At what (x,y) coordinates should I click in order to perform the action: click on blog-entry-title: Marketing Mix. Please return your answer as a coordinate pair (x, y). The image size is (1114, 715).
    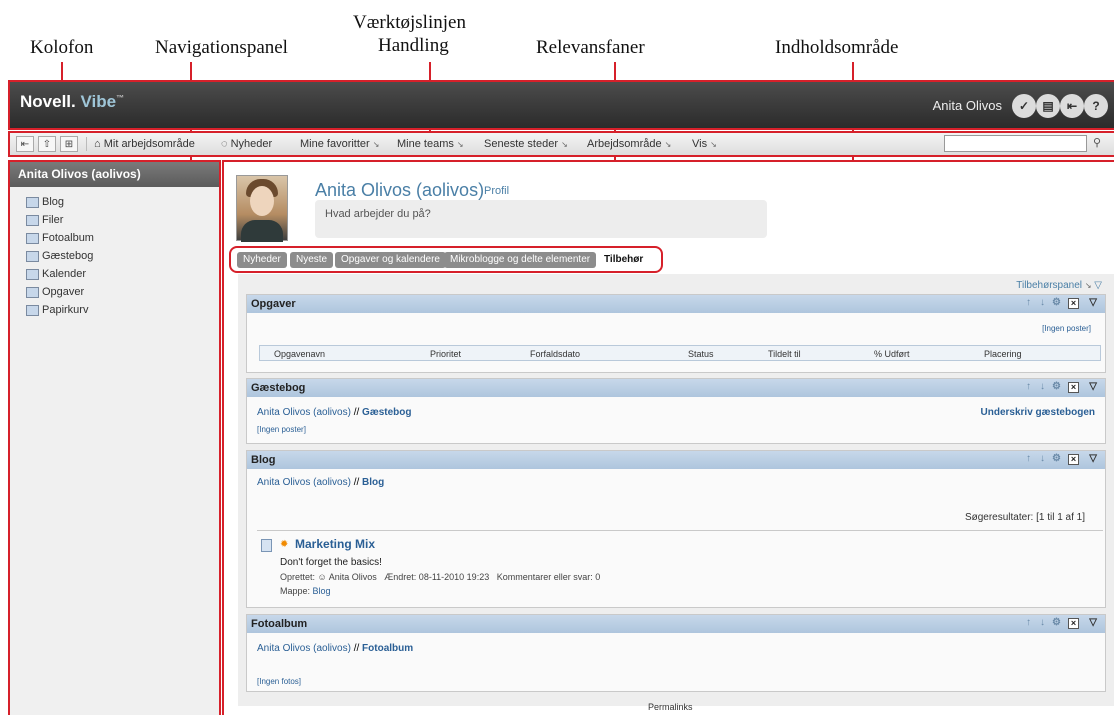
    Looking at the image, I should click on (335, 544).